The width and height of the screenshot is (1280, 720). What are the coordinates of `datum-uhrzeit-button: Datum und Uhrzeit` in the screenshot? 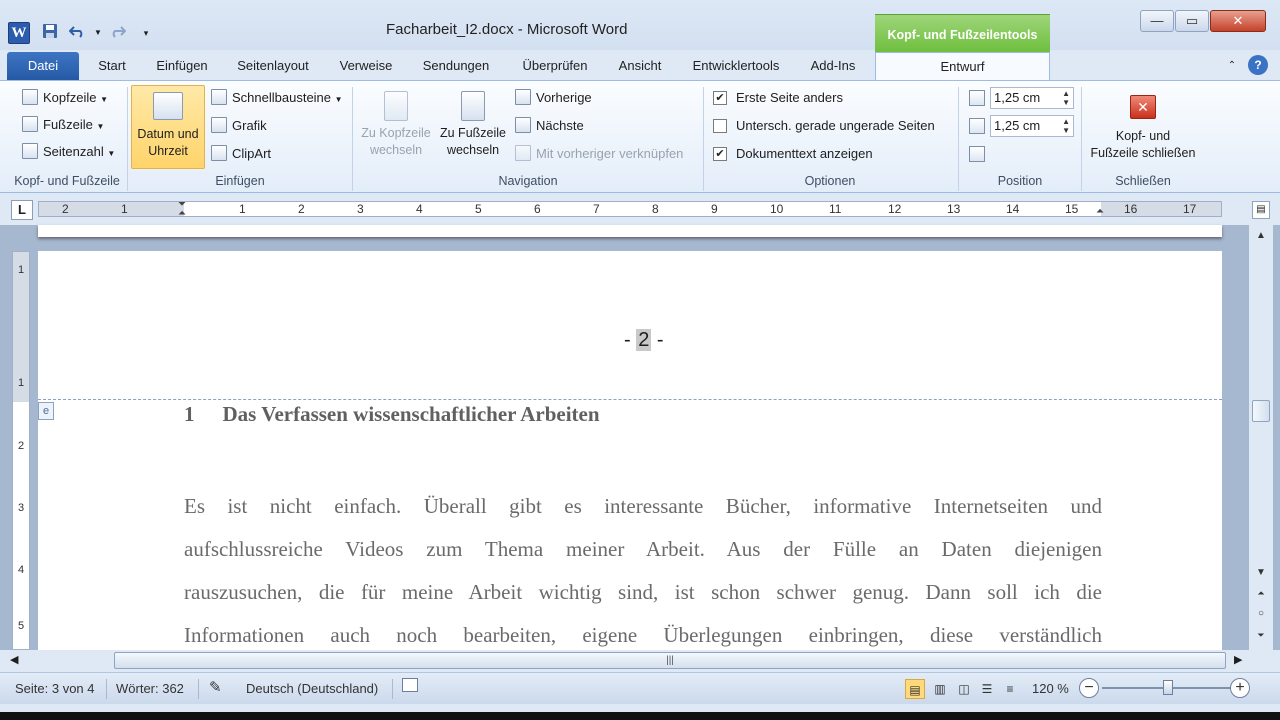 It's located at (168, 127).